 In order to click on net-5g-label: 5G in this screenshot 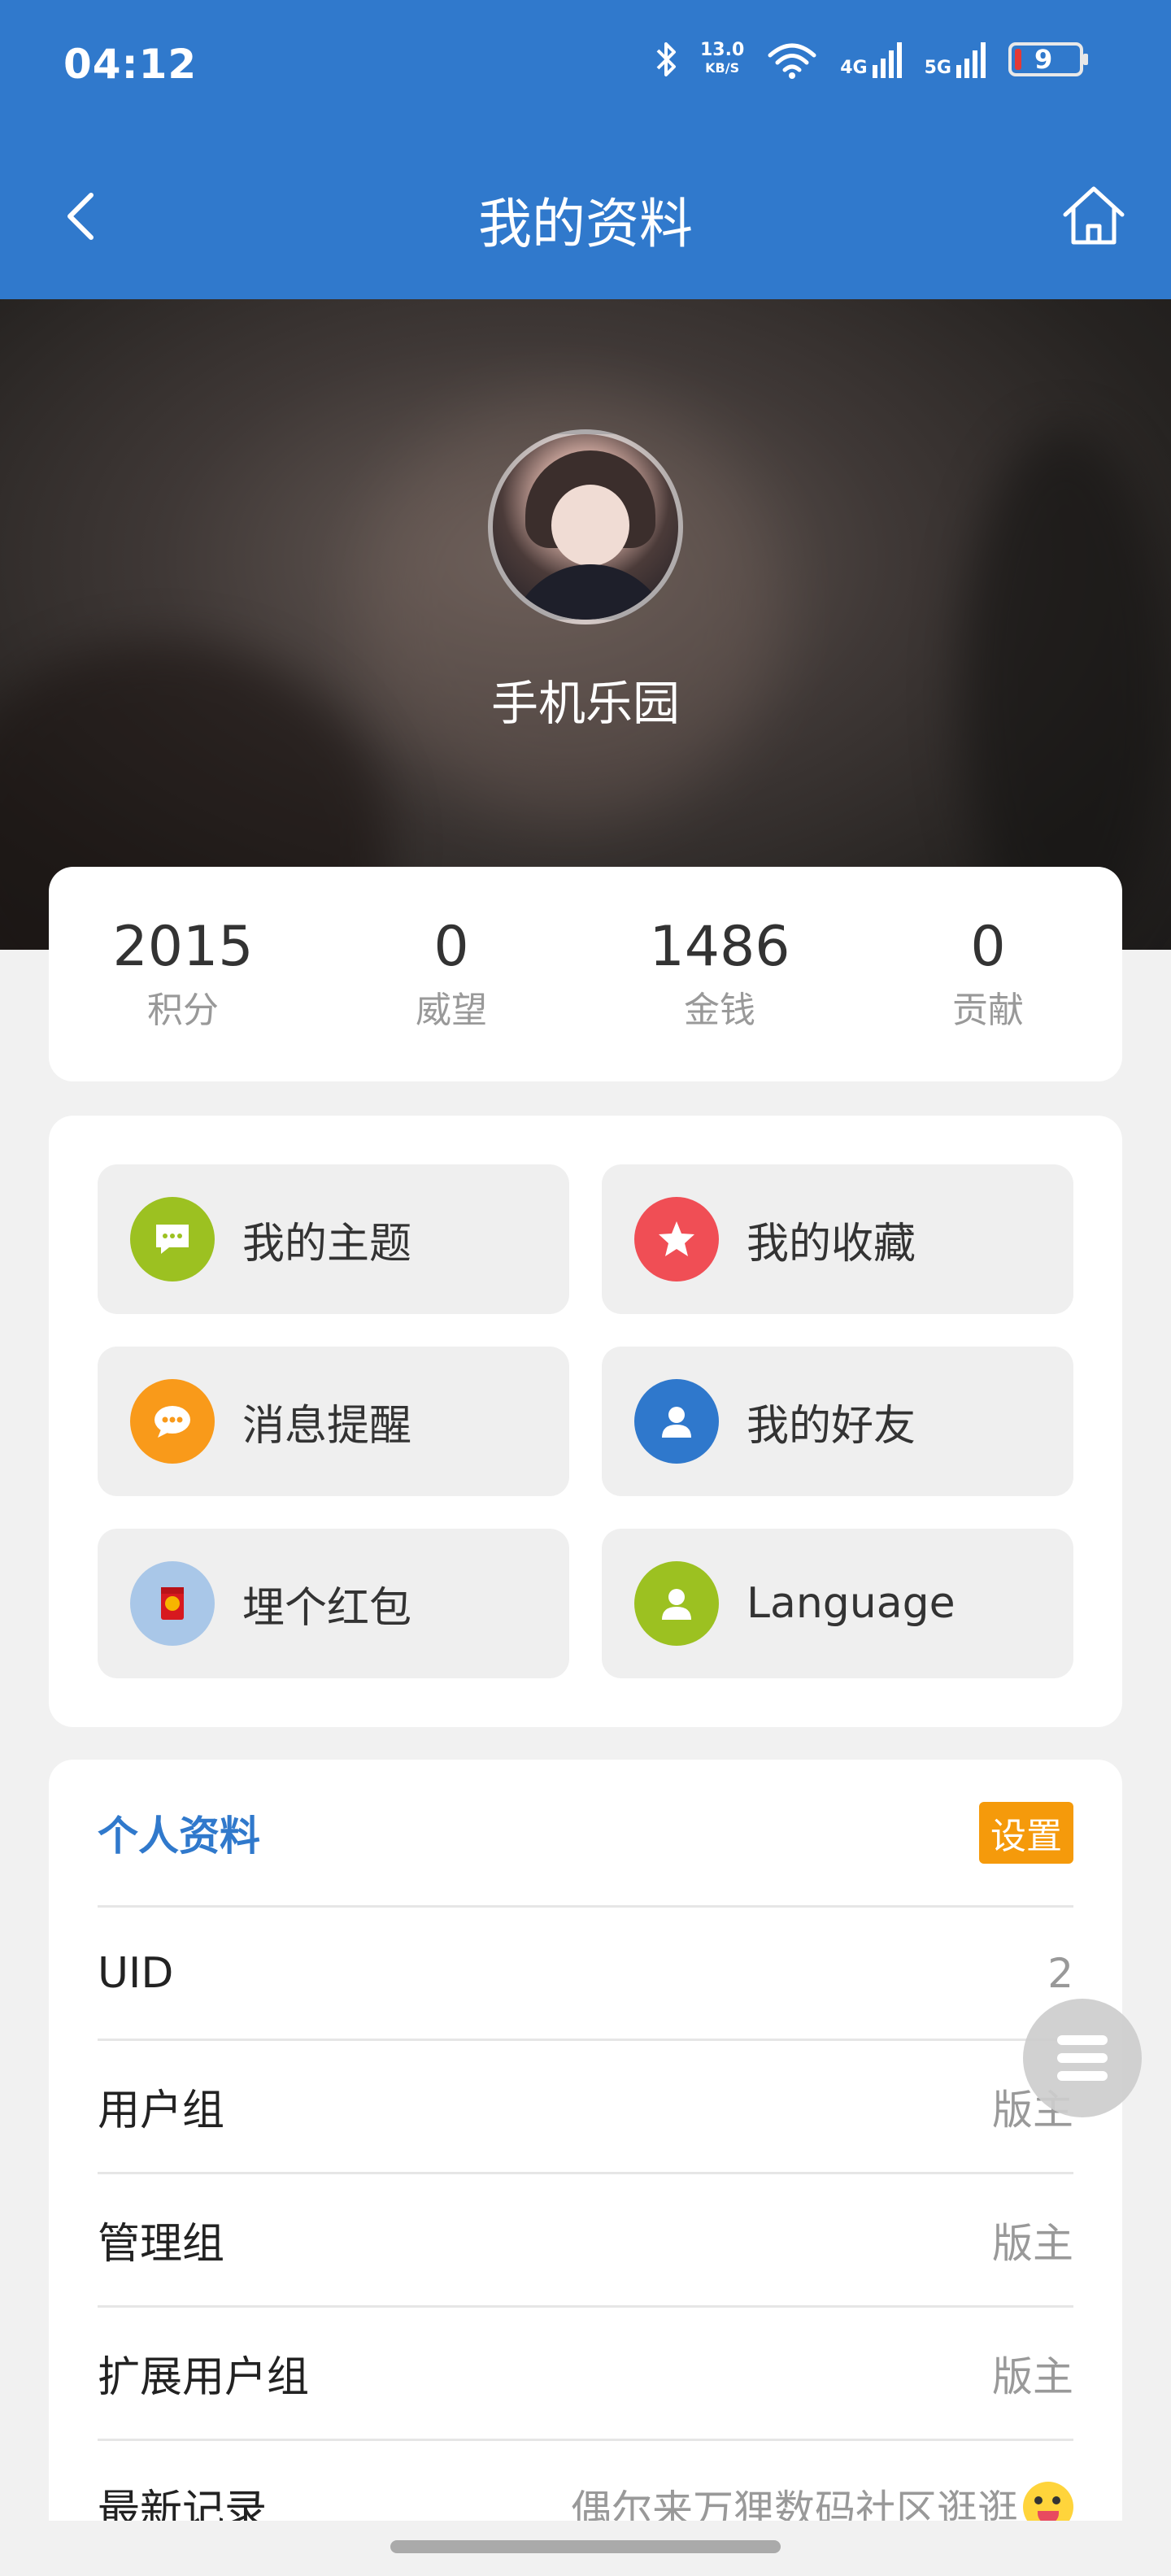, I will do `click(938, 68)`.